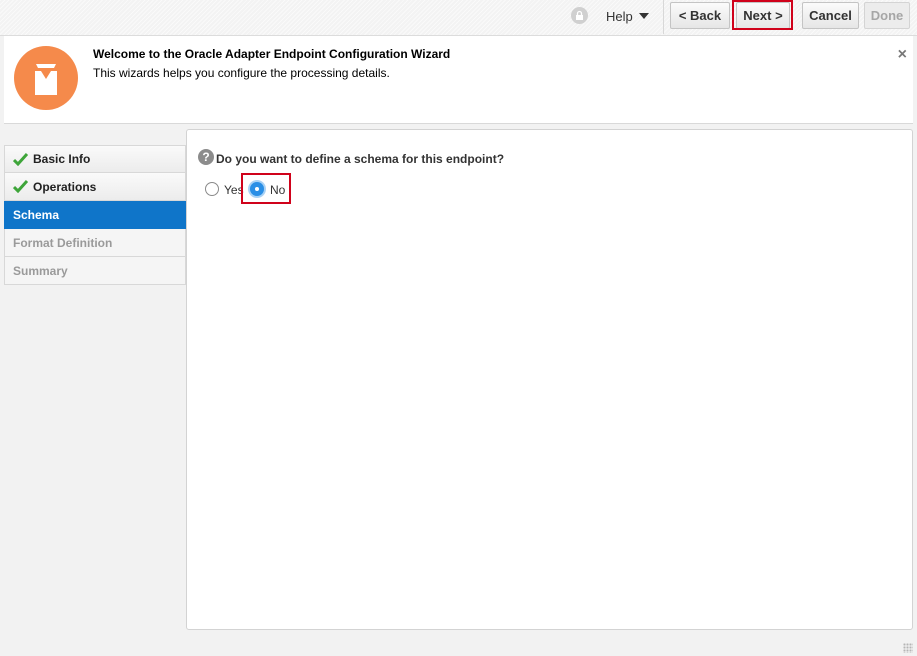 The image size is (917, 656). What do you see at coordinates (212, 189) in the screenshot?
I see `radio-yes` at bounding box center [212, 189].